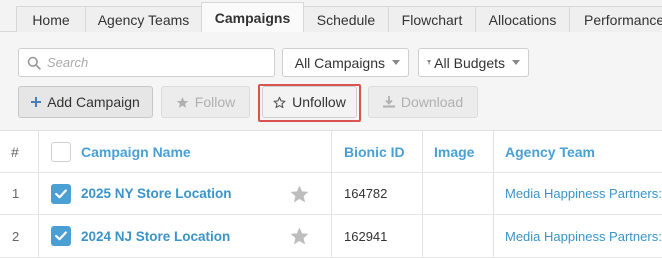 The height and width of the screenshot is (258, 662). I want to click on tab-allocations: Allocations, so click(522, 19).